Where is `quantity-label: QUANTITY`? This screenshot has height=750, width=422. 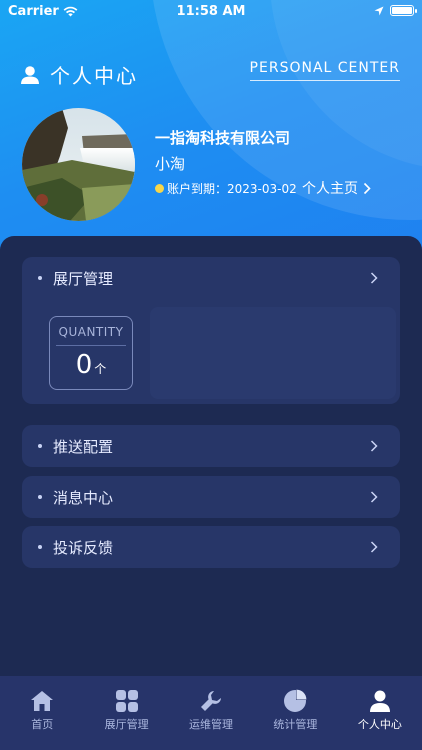 quantity-label: QUANTITY is located at coordinates (91, 331).